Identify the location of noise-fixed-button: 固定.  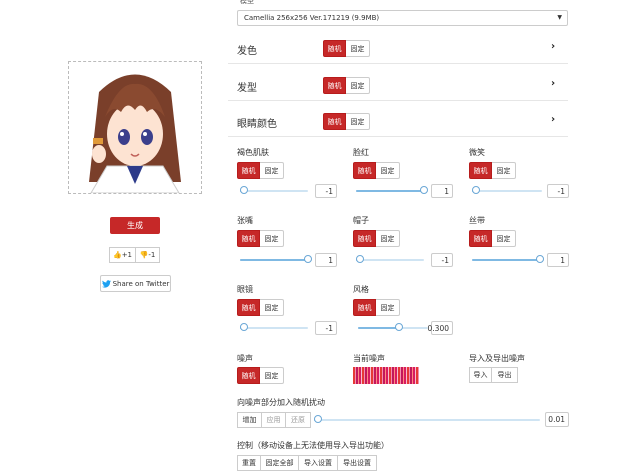
(272, 375).